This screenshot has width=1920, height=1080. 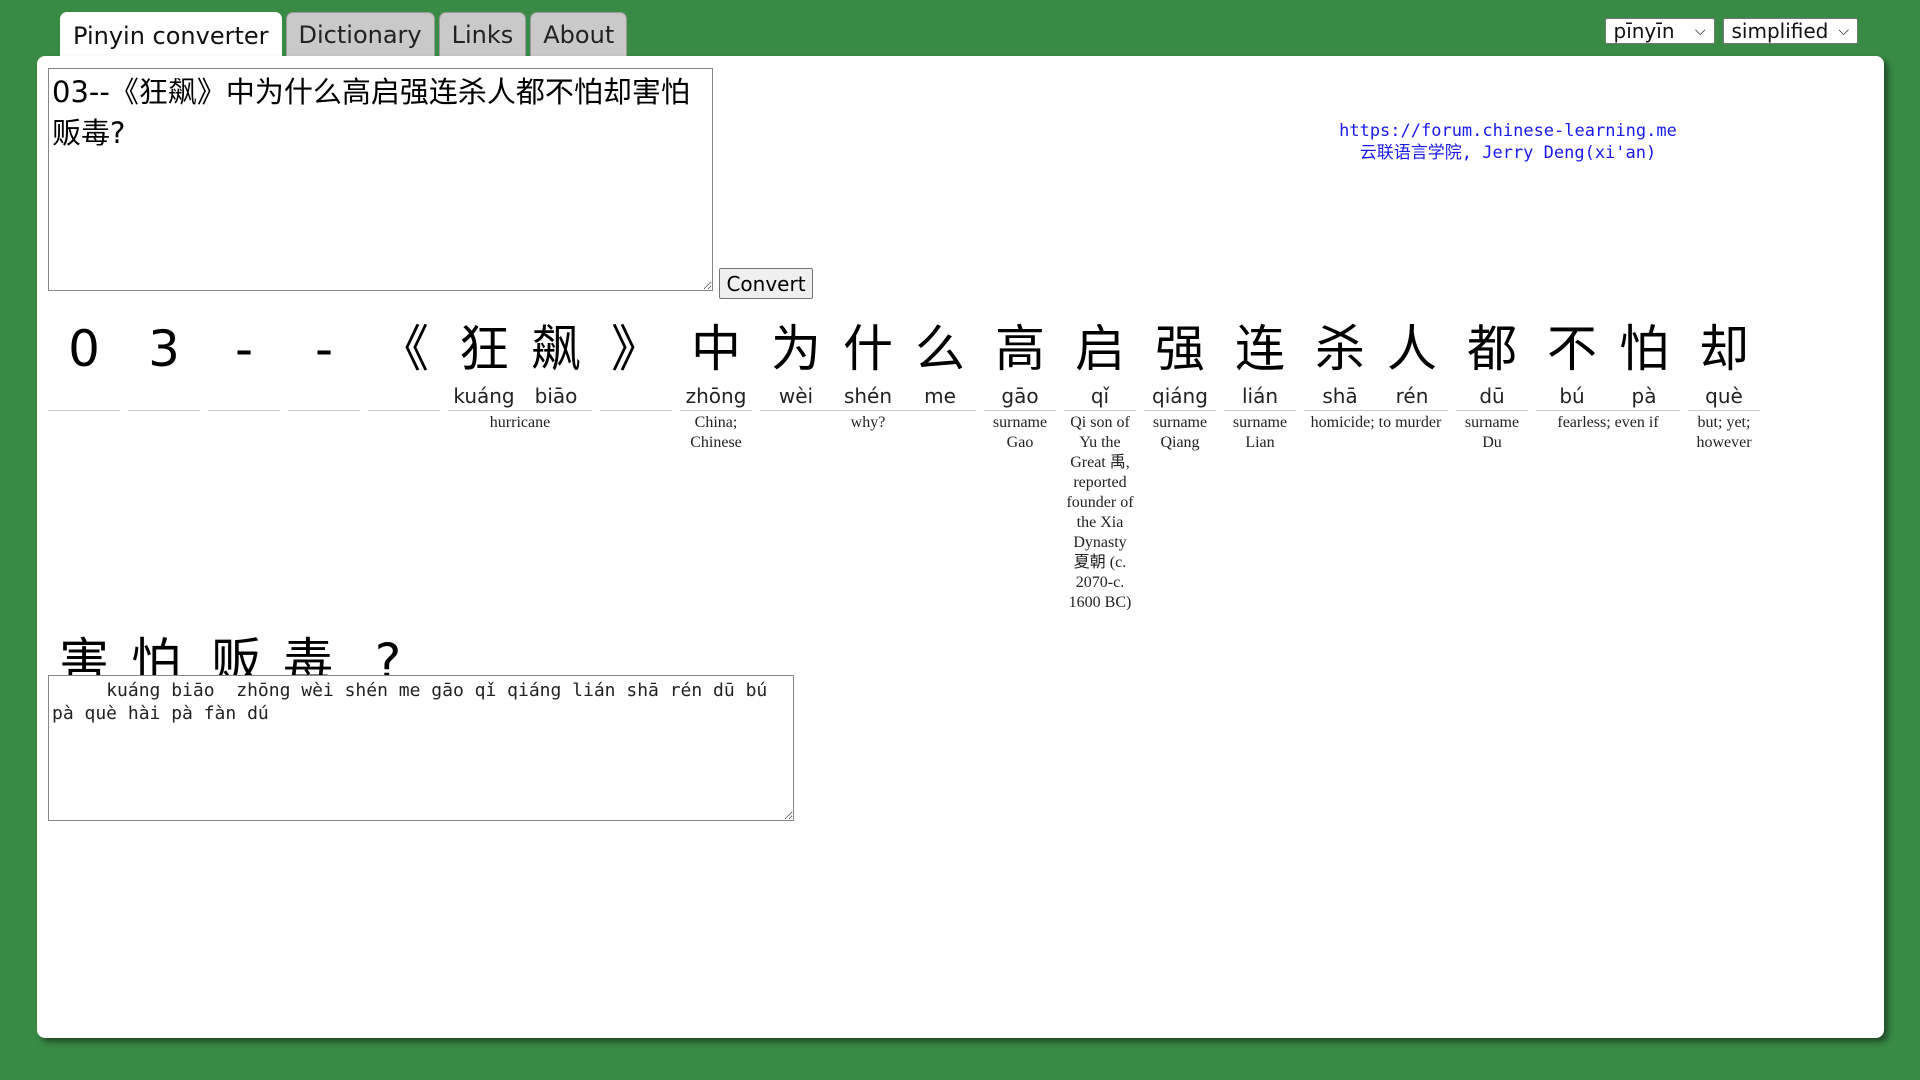 What do you see at coordinates (1020, 349) in the screenshot?
I see `hanzi: 高` at bounding box center [1020, 349].